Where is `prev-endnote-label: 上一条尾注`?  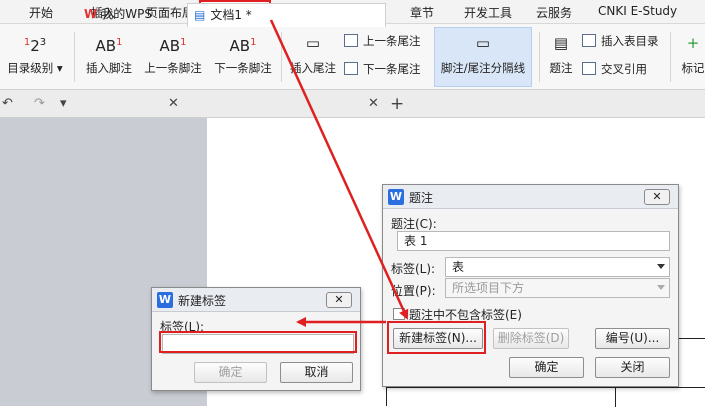
prev-endnote-label: 上一条尾注 is located at coordinates (392, 41).